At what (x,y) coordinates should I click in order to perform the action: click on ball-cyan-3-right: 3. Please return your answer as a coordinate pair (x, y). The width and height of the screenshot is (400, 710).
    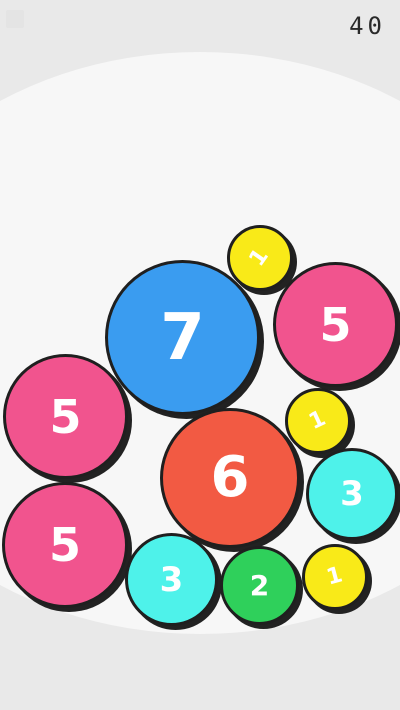
    Looking at the image, I should click on (352, 494).